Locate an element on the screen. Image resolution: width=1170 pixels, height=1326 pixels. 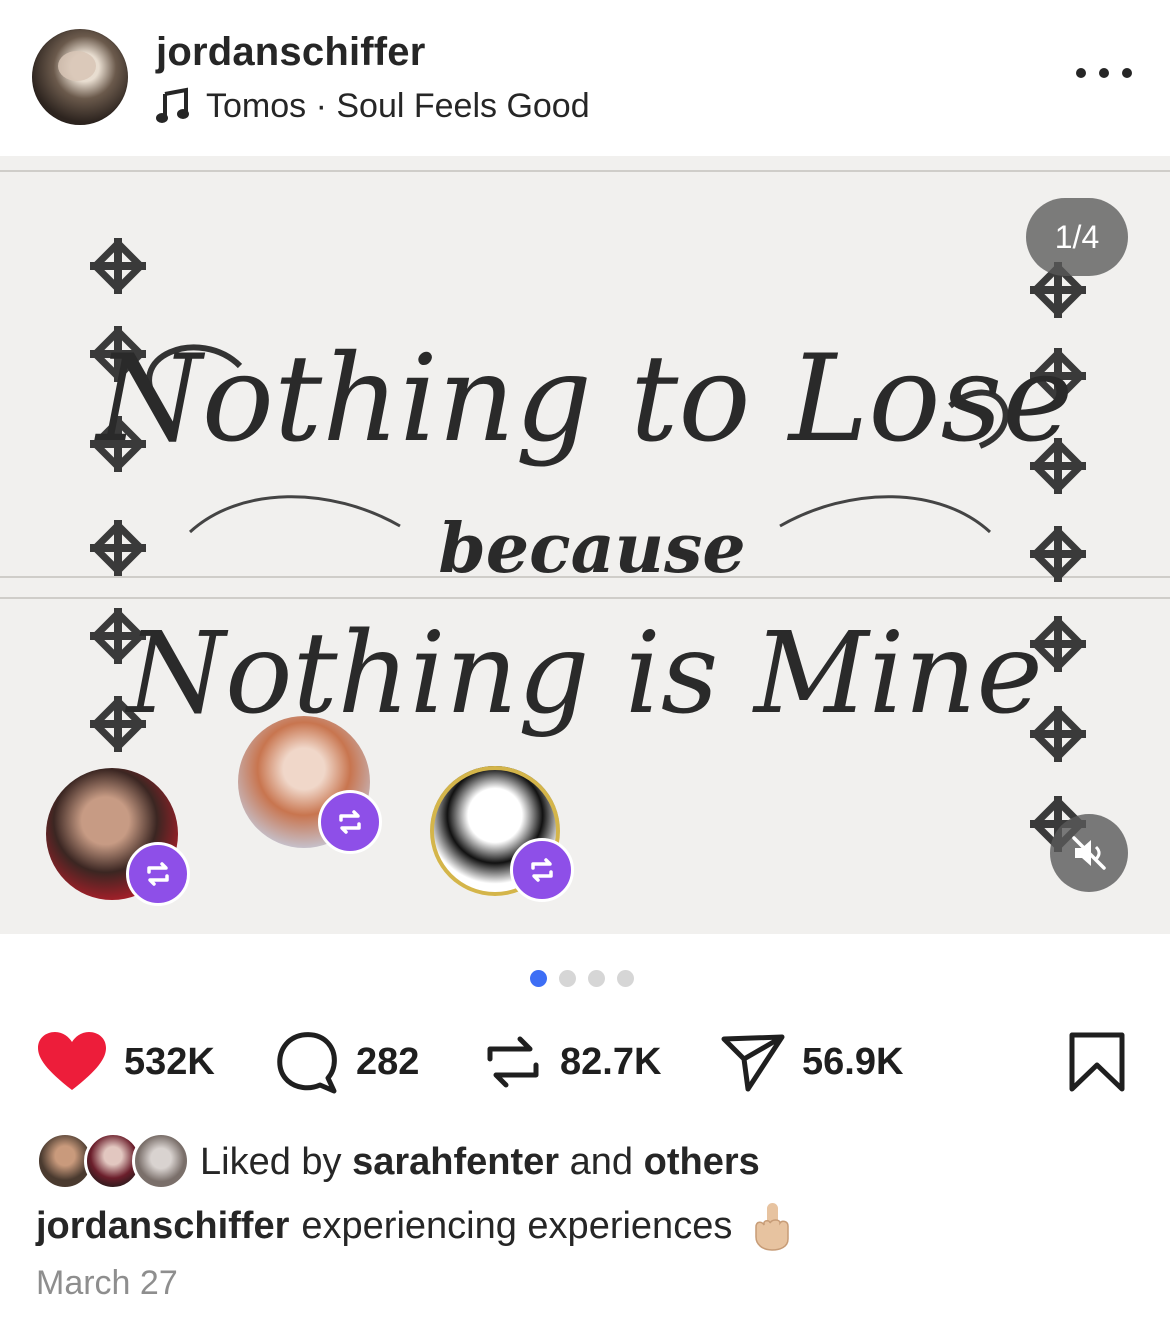
post-date: March 27 is located at coordinates (107, 1283).